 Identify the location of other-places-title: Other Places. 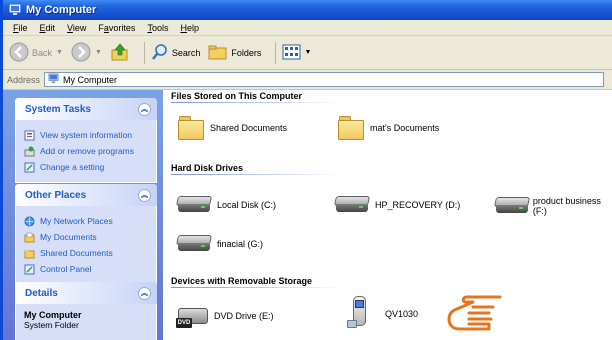
(56, 195).